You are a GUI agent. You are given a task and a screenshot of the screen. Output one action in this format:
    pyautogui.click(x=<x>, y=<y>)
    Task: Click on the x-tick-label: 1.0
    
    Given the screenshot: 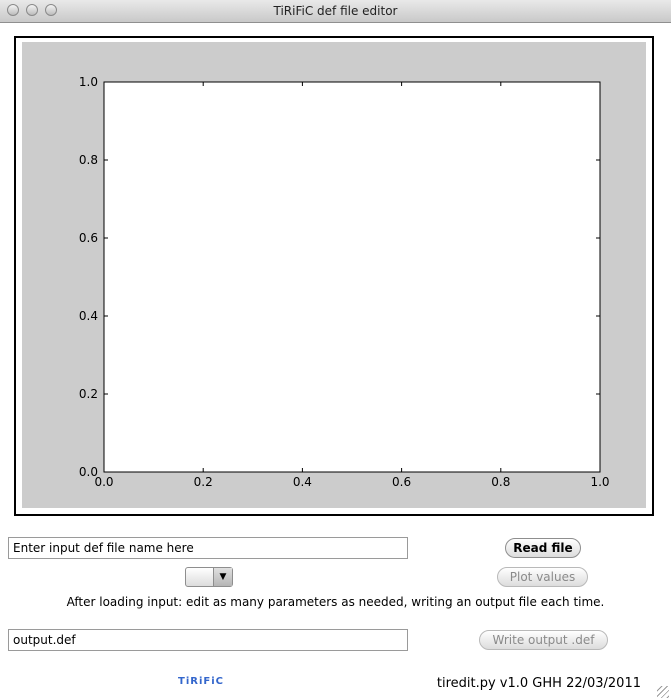 What is the action you would take?
    pyautogui.click(x=599, y=482)
    